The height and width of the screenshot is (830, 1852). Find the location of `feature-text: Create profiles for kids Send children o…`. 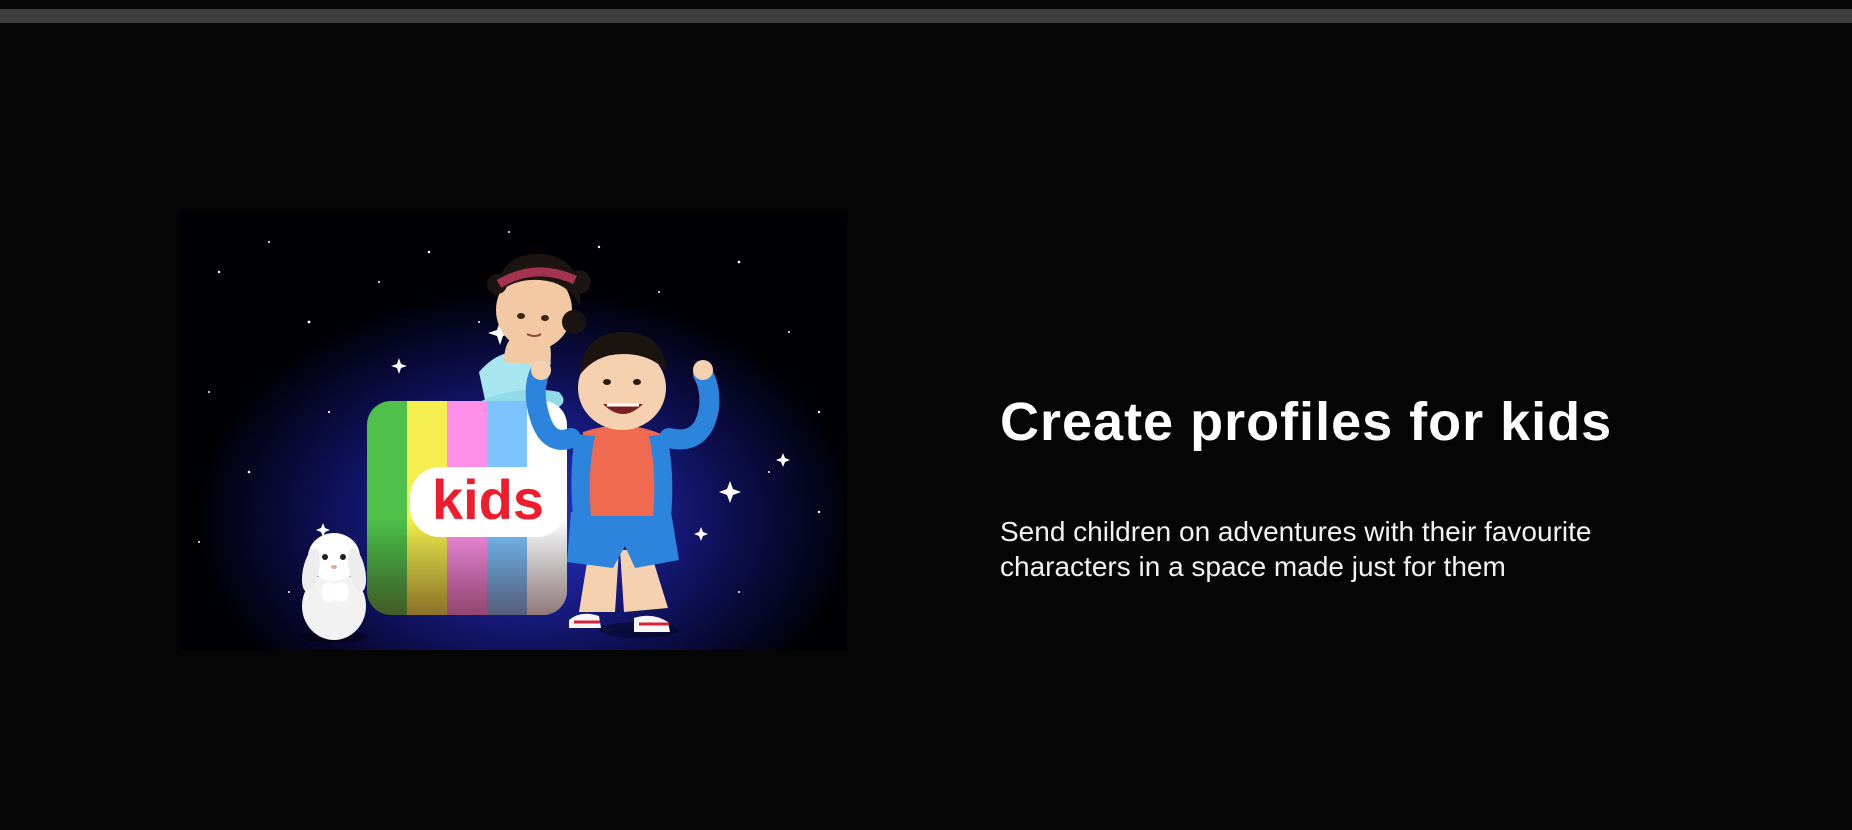

feature-text: Create profiles for kids Send children o… is located at coordinates (1350, 483).